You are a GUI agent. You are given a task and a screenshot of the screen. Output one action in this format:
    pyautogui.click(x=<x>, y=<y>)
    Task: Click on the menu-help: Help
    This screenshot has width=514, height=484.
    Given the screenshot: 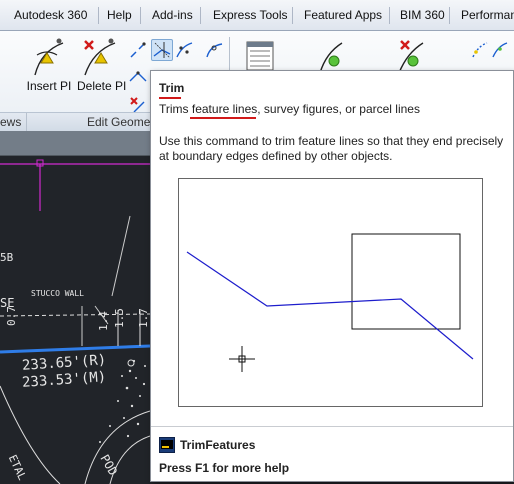 What is the action you would take?
    pyautogui.click(x=119, y=15)
    